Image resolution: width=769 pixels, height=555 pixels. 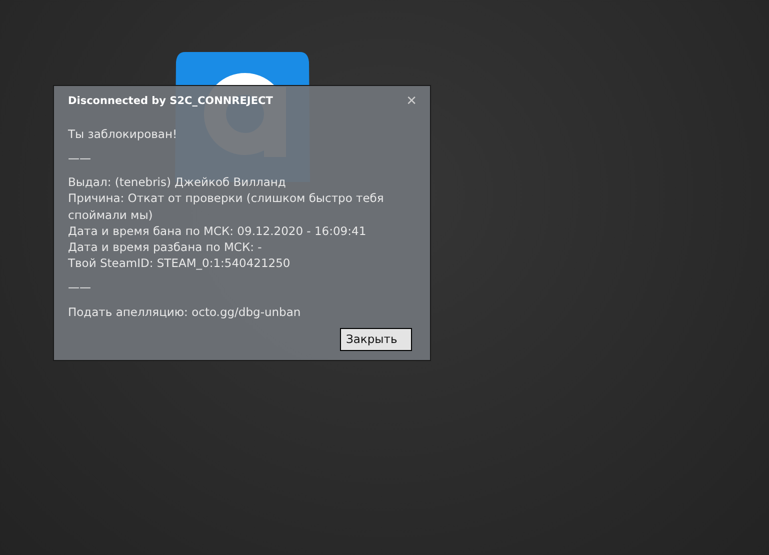 I want to click on dialog-title: Disconnected by S2C_CONNREJECT, so click(x=170, y=101).